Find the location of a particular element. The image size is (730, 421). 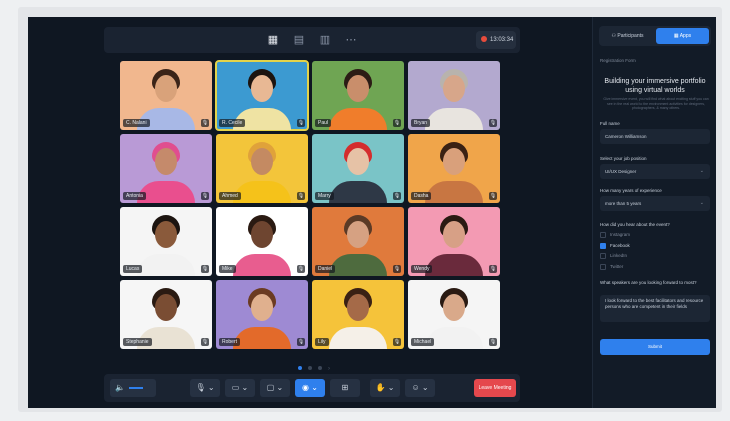

layout-button: ⊞ is located at coordinates (345, 388).